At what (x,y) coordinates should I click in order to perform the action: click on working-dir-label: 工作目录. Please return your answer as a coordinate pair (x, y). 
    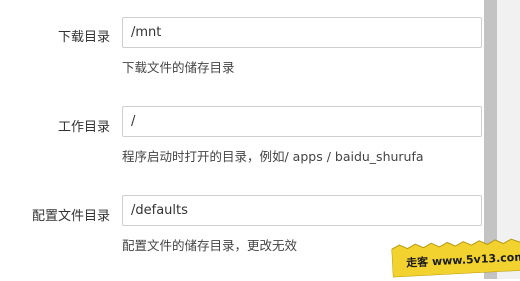
    Looking at the image, I should click on (83, 127).